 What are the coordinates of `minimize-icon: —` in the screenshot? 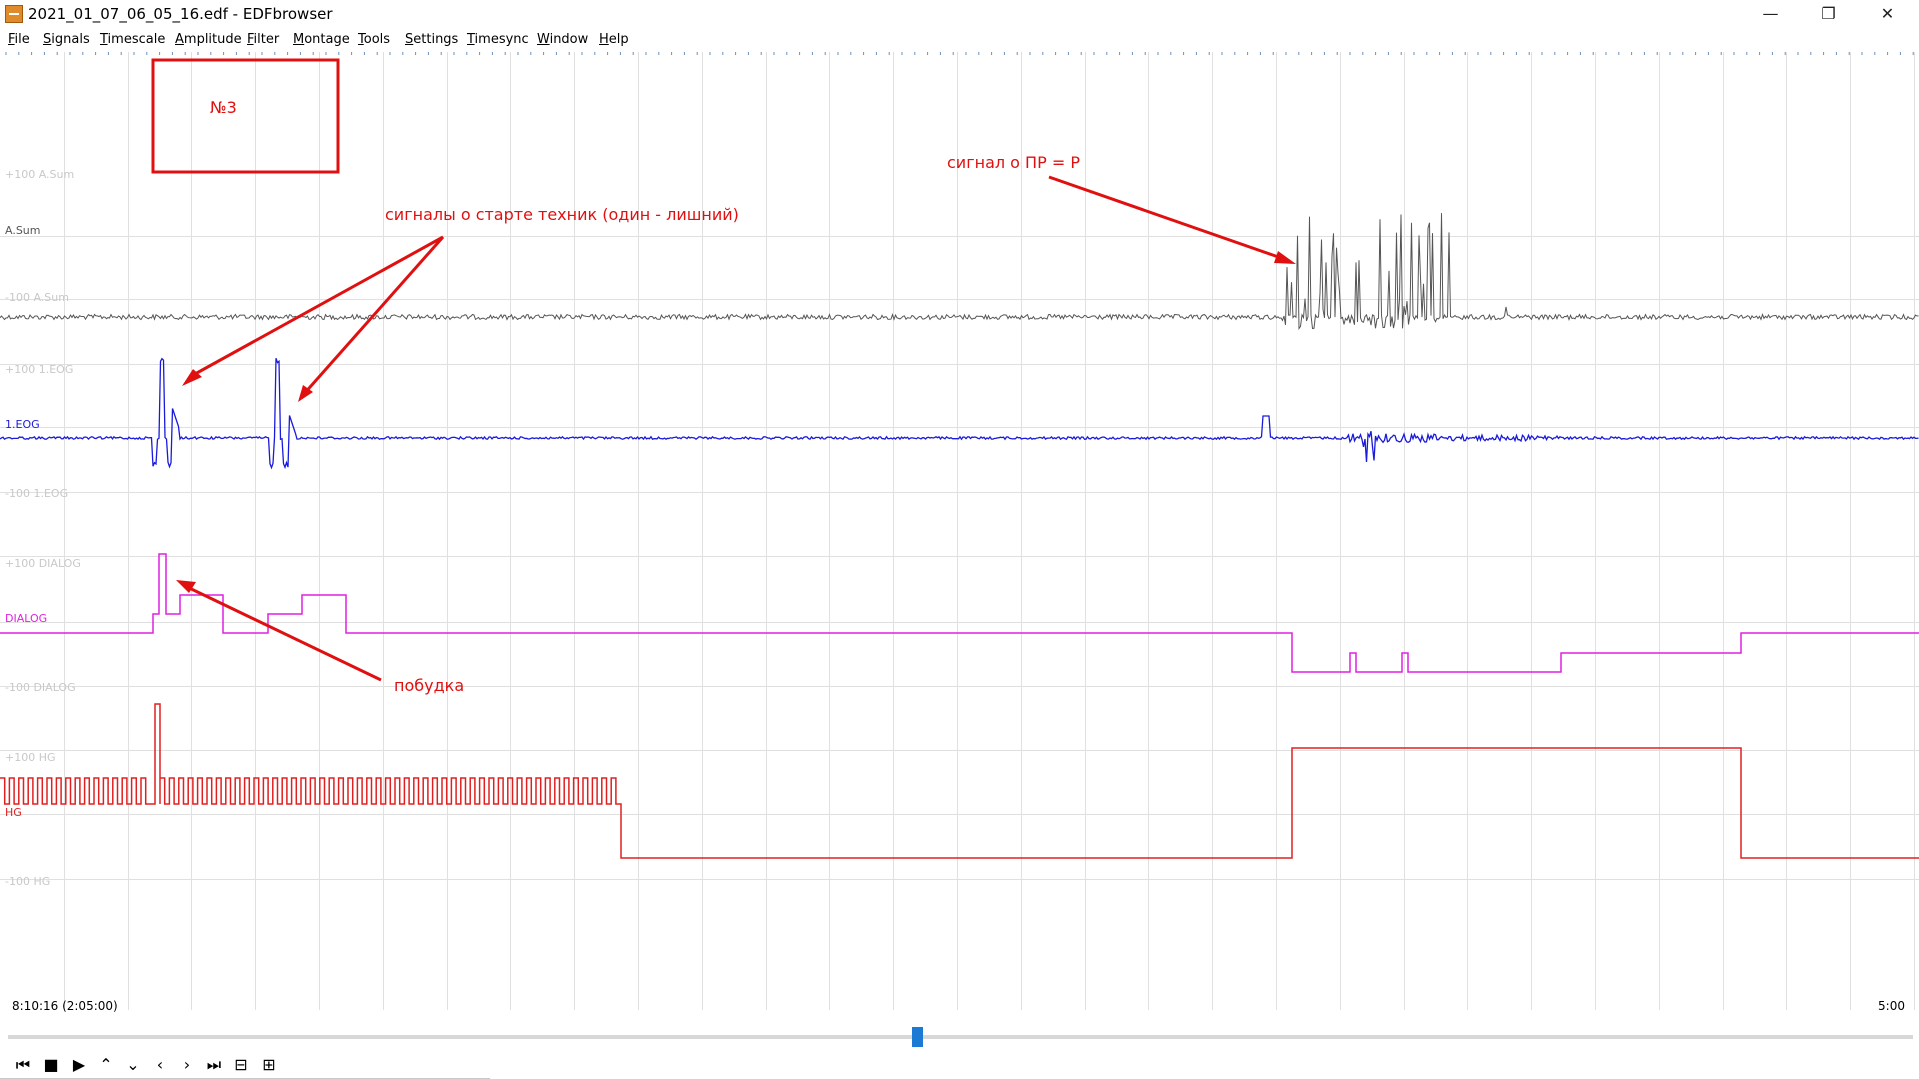 It's located at (1770, 14).